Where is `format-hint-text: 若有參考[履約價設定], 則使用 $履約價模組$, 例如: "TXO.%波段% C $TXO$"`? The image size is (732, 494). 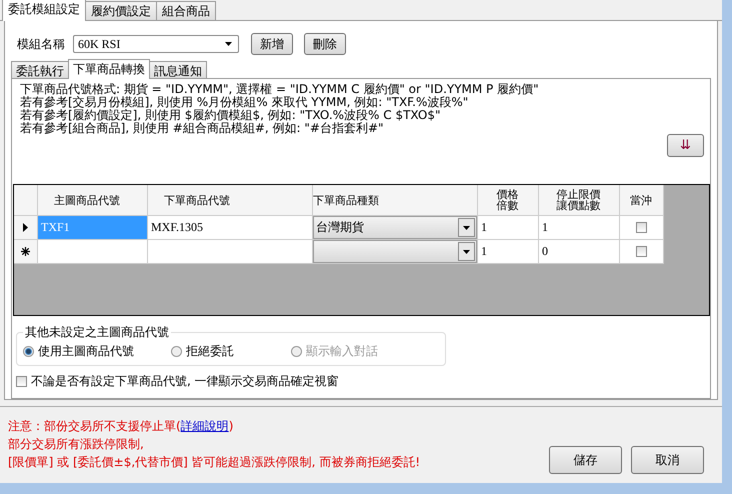
format-hint-text: 若有參考[履約價設定], 則使用 $履約價模組$, 例如: "TXO.%波段% C $TXO$" is located at coordinates (231, 115).